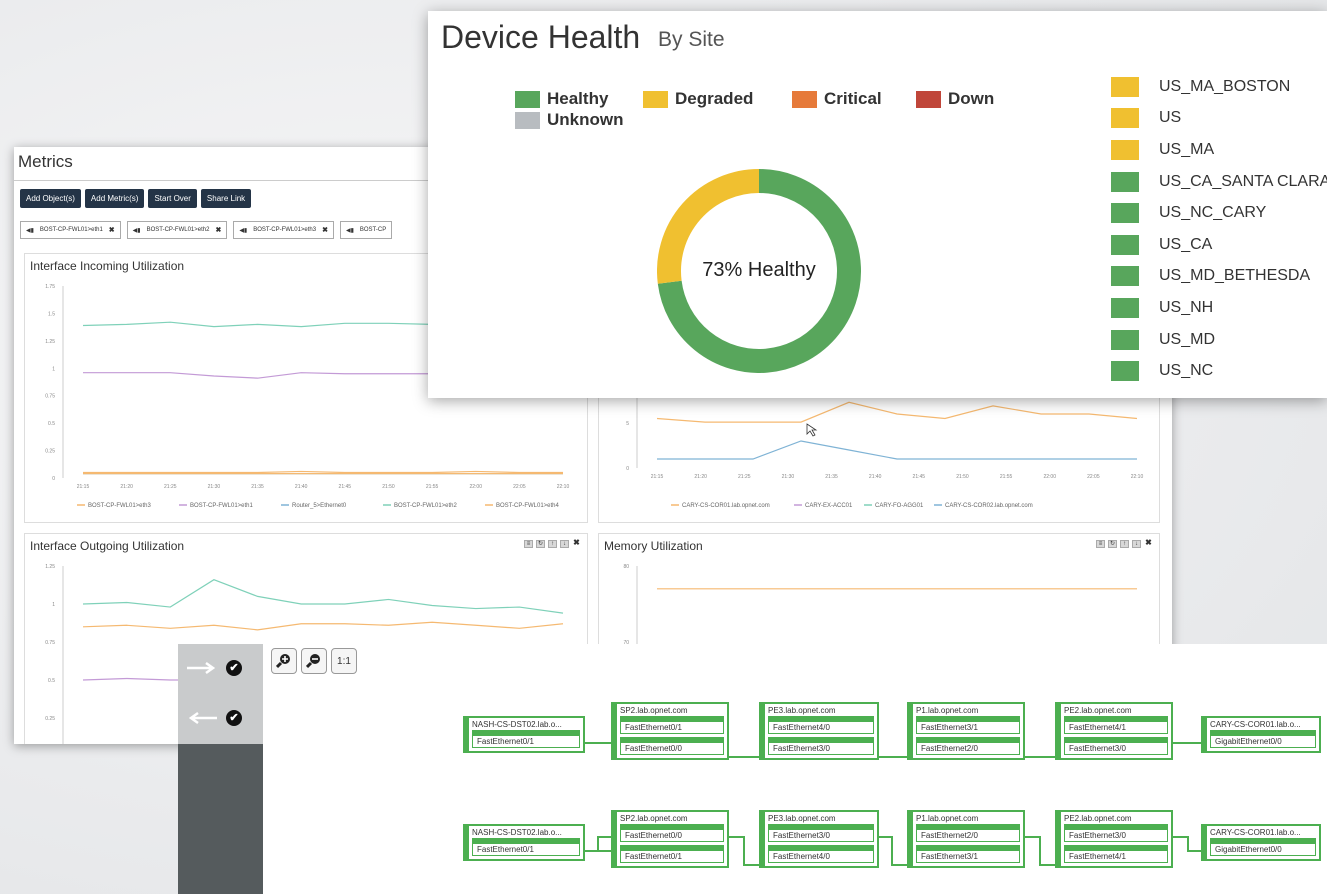 This screenshot has height=894, width=1327. What do you see at coordinates (627, 469) in the screenshot?
I see `y-tick-label: 0` at bounding box center [627, 469].